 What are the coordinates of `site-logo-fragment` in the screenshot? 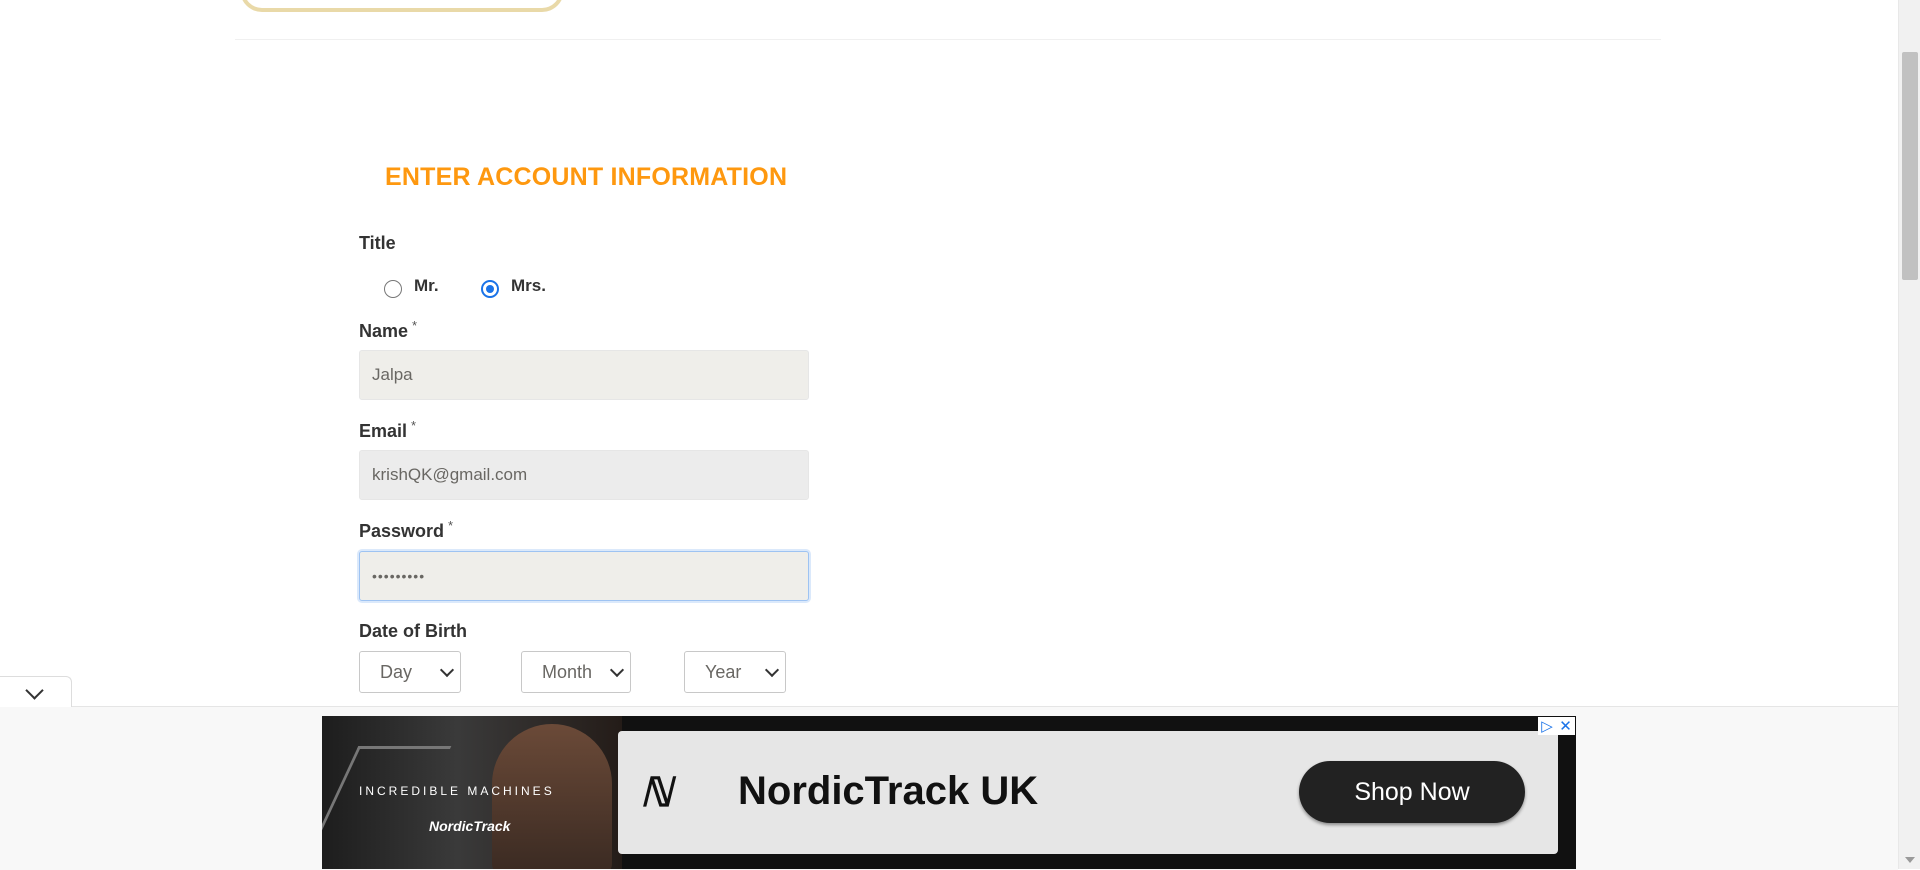 It's located at (402, 6).